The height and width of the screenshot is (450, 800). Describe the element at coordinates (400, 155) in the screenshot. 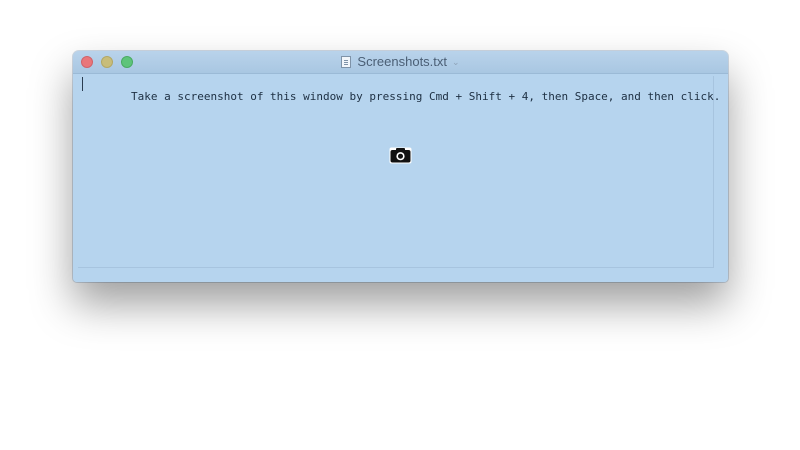

I see `camera-icon` at that location.